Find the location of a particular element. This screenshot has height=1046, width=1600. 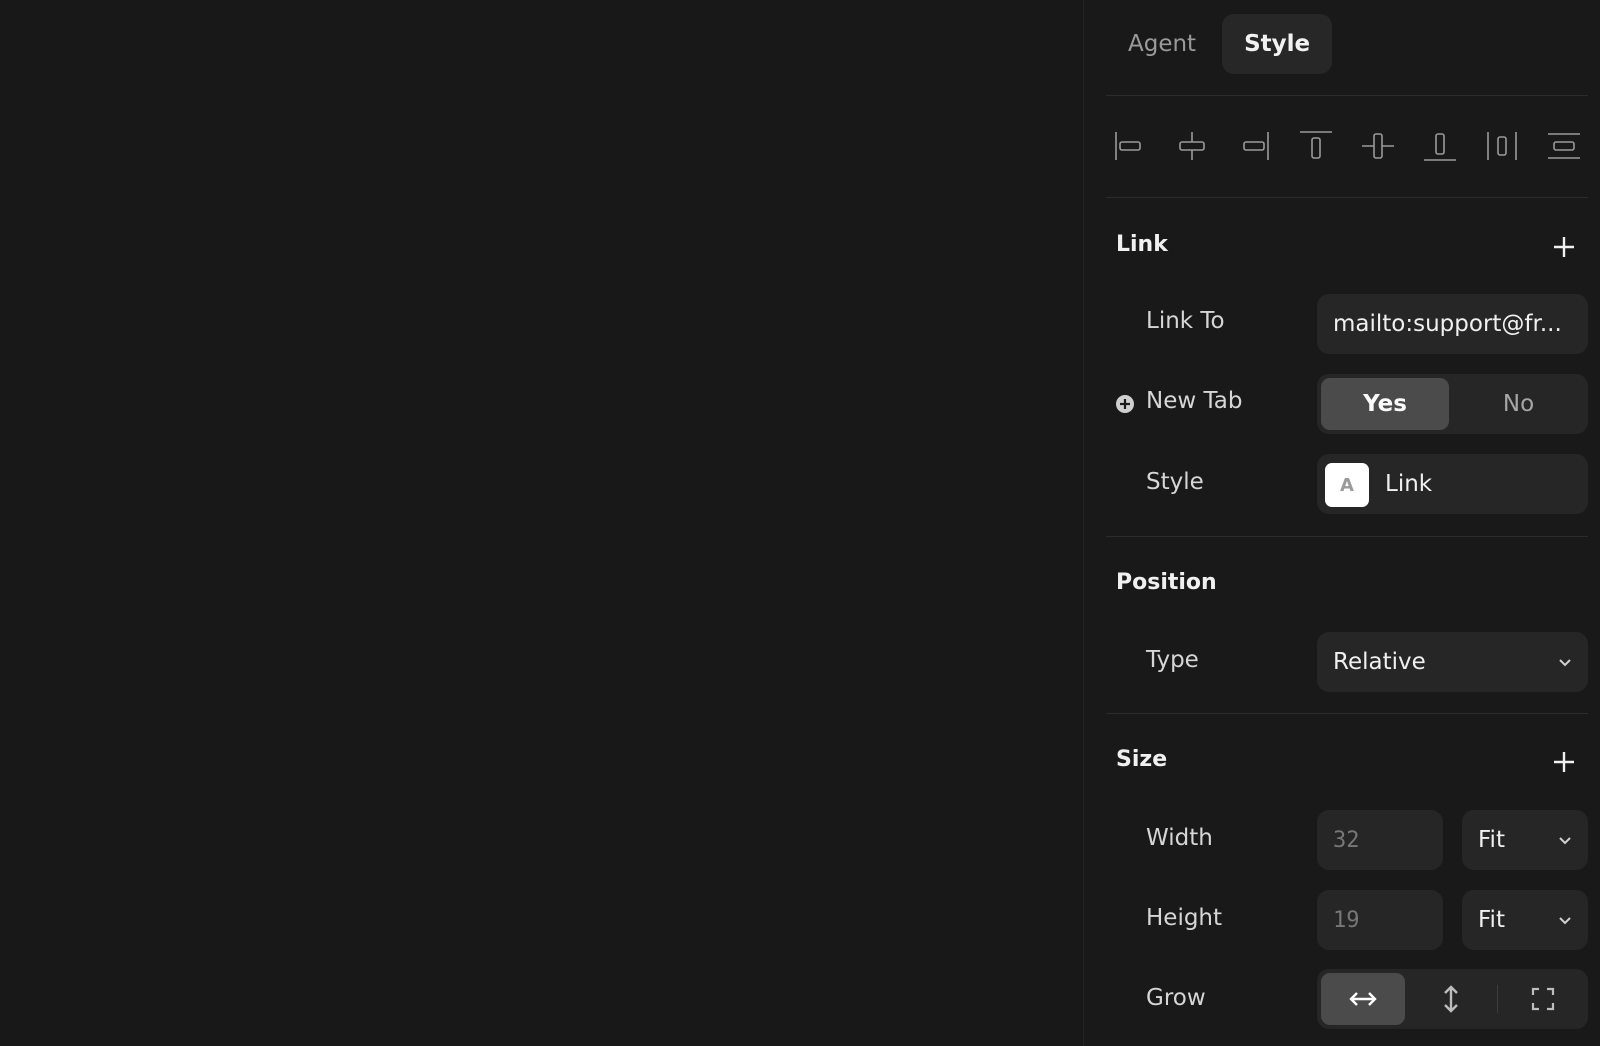

section-title-position: Position is located at coordinates (1166, 582).